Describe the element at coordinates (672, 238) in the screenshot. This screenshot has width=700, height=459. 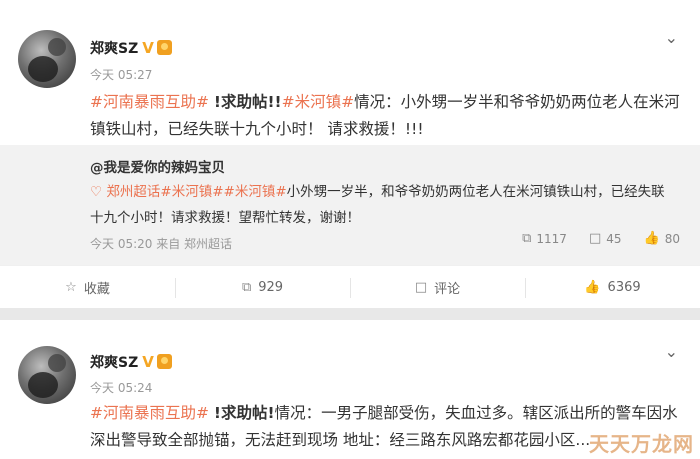
I see `quoted-like-count: 80` at that location.